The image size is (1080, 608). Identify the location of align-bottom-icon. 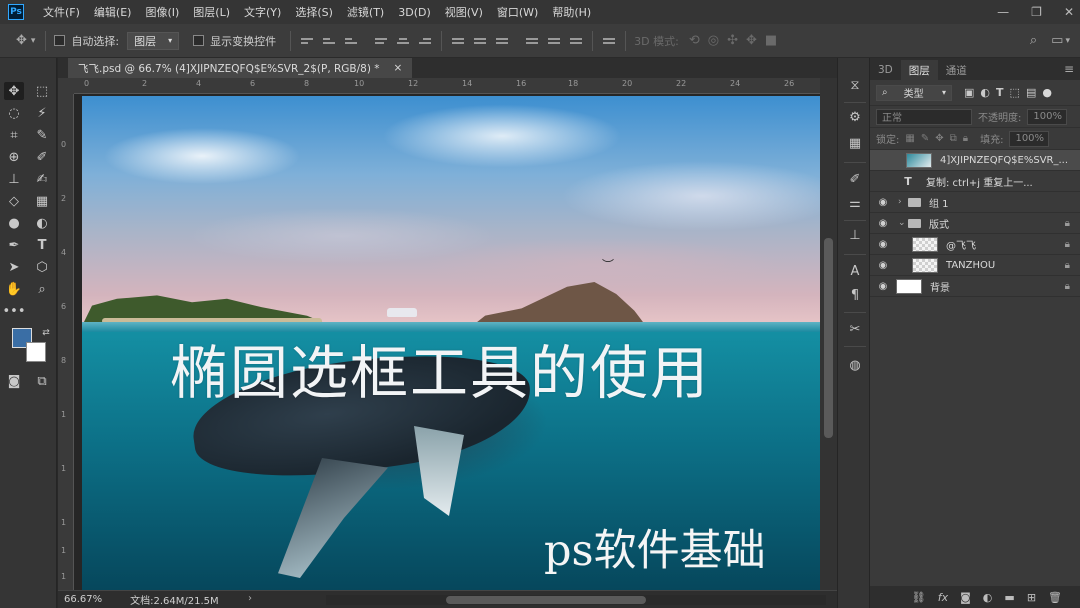
(351, 41).